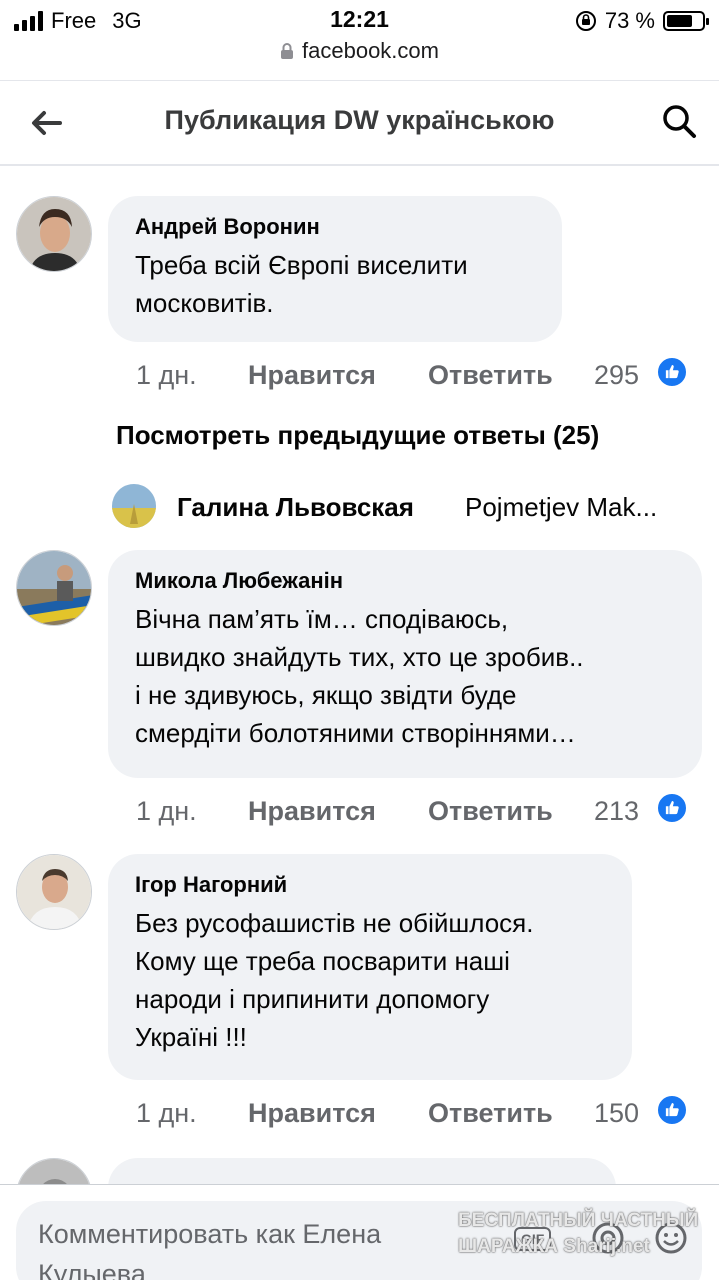 The height and width of the screenshot is (1280, 719). What do you see at coordinates (416, 1114) in the screenshot?
I see `comment-actions: 1 дн. Нравится Ответить 150` at bounding box center [416, 1114].